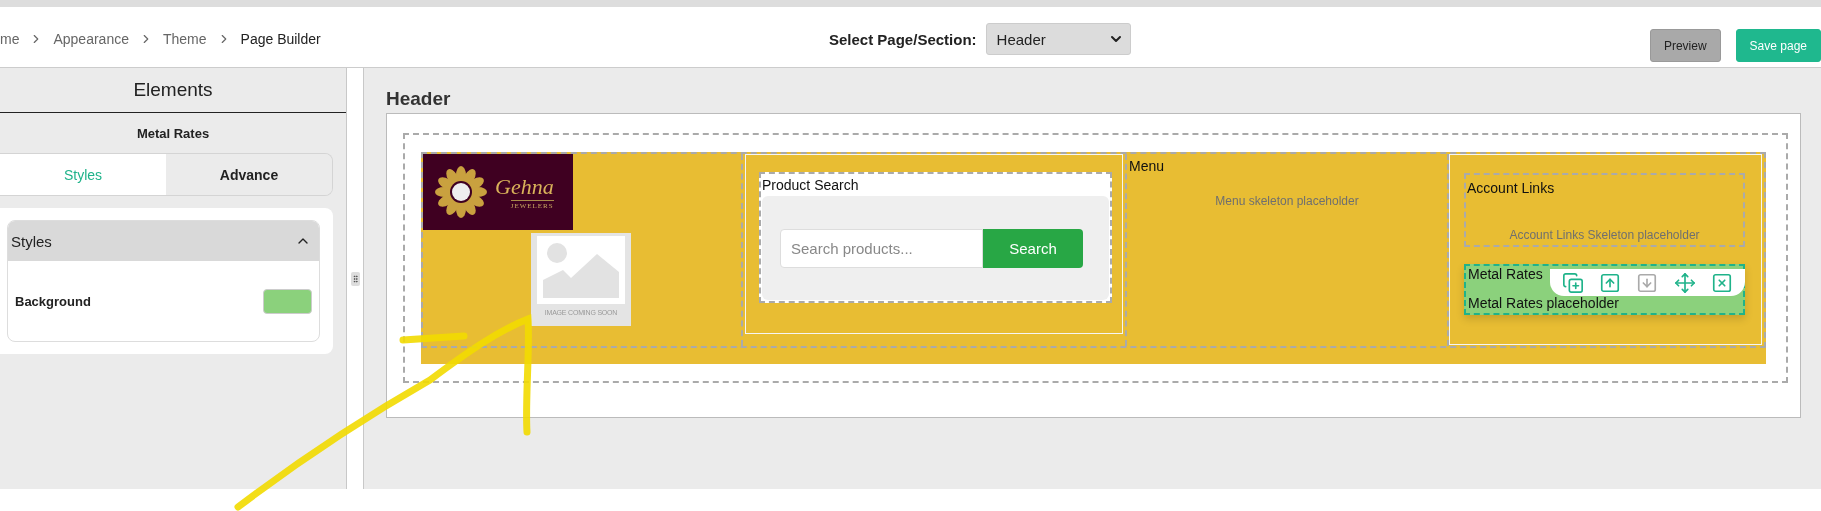  What do you see at coordinates (903, 39) in the screenshot?
I see `select-label: Select Page/Section:` at bounding box center [903, 39].